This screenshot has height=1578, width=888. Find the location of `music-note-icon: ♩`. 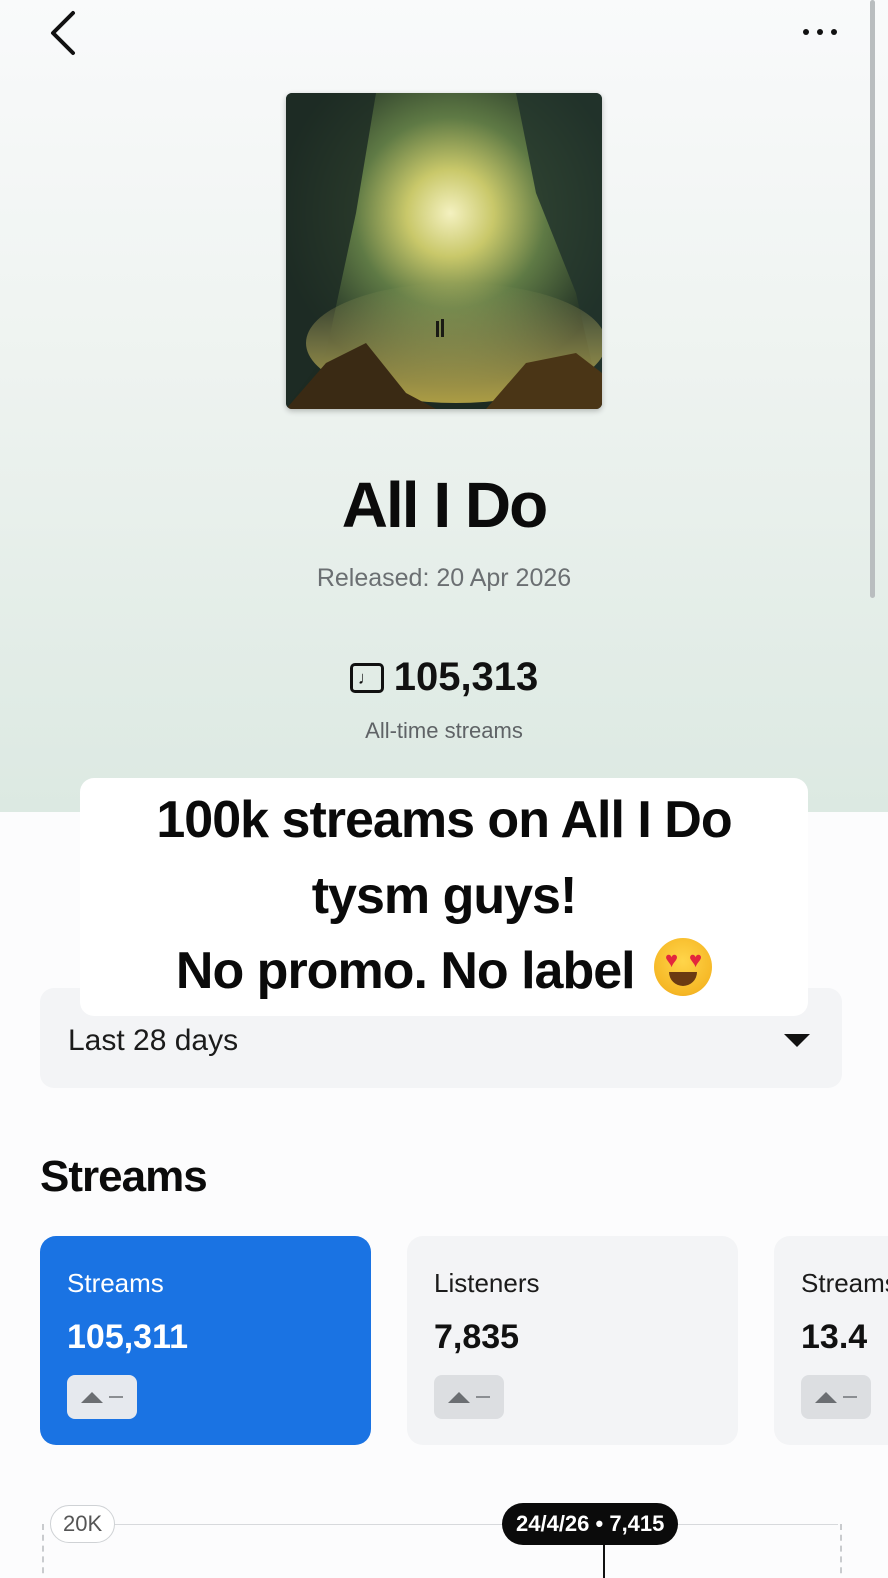

music-note-icon: ♩ is located at coordinates (366, 677).